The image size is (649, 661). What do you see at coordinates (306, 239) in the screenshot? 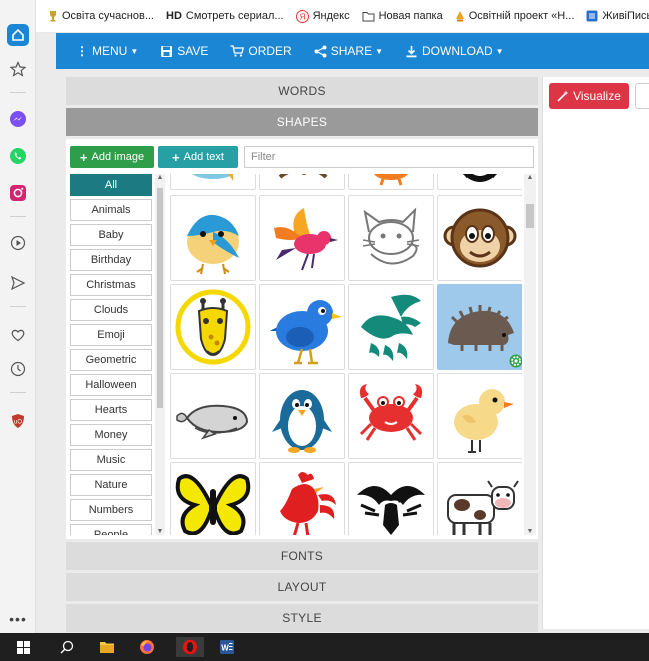
I see `flying-bird-icon` at bounding box center [306, 239].